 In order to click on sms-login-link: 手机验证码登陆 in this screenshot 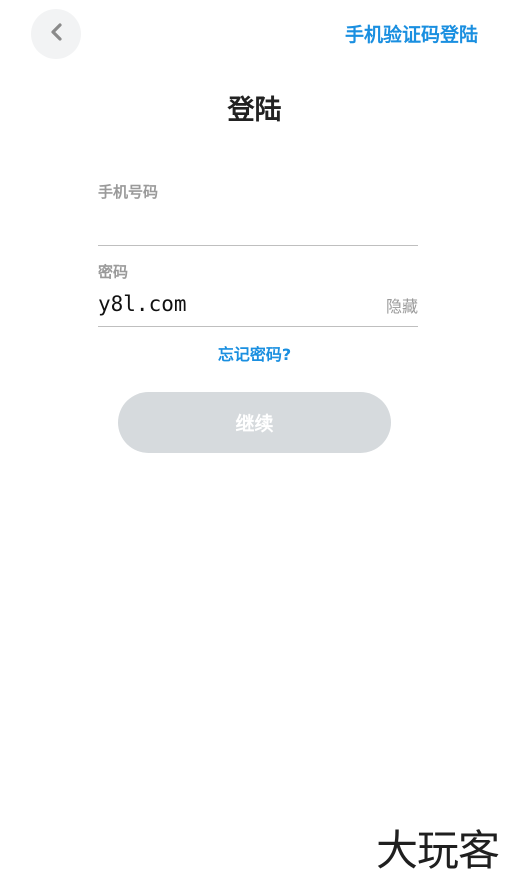, I will do `click(411, 33)`.